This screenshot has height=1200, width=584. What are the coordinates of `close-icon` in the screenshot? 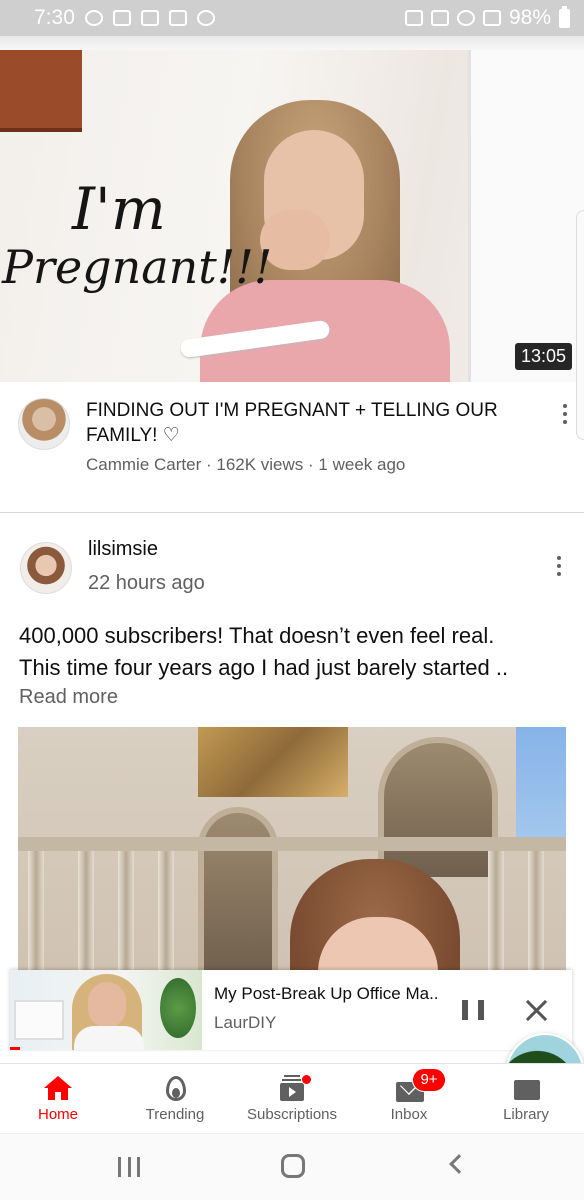 It's located at (536, 1010).